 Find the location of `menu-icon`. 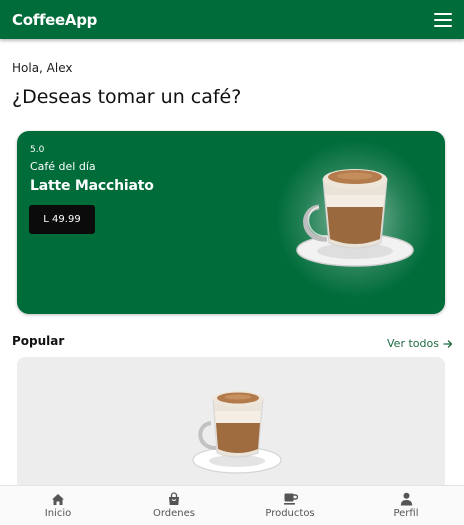

menu-icon is located at coordinates (443, 19).